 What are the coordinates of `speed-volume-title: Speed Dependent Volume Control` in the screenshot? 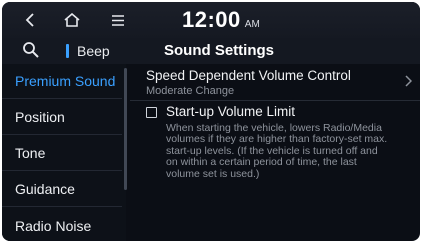 It's located at (248, 75).